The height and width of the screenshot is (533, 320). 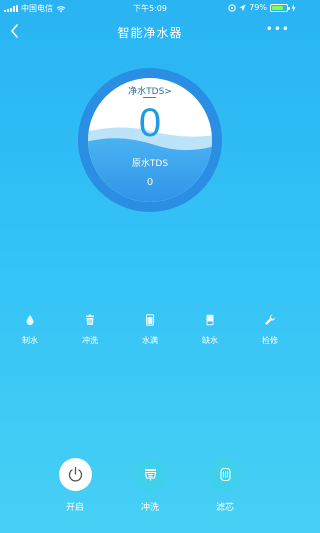 I want to click on filter-label: 滤芯, so click(x=224, y=508).